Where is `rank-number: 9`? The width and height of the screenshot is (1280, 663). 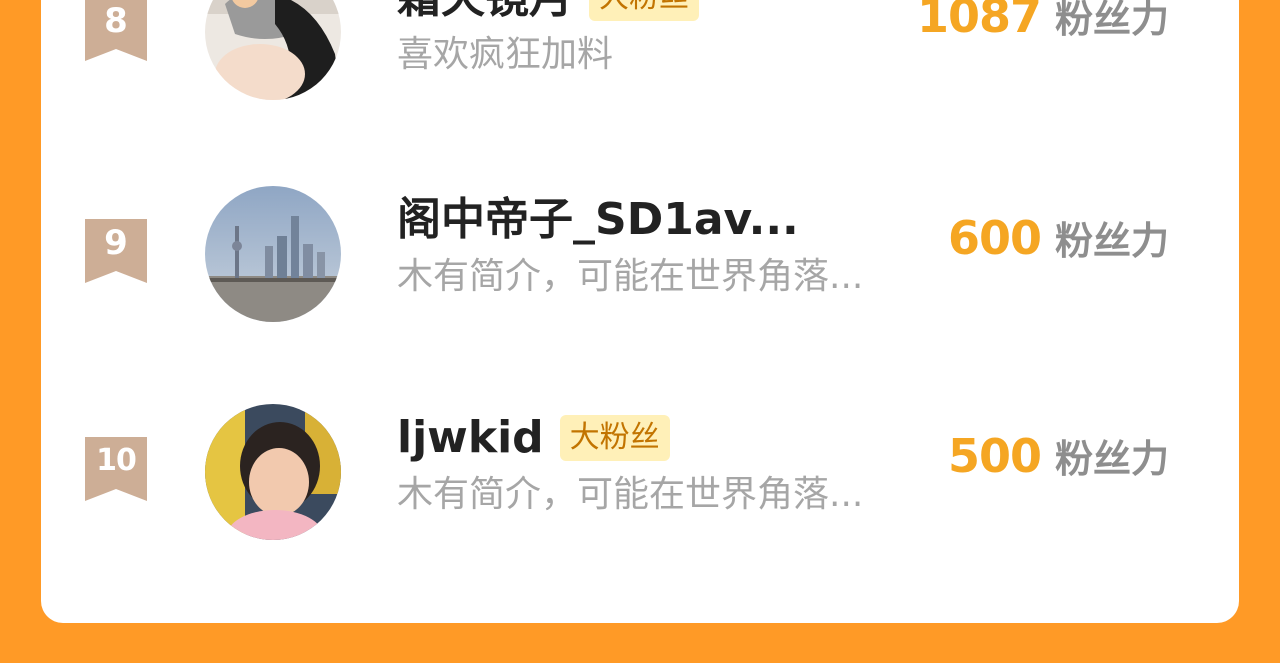 rank-number: 9 is located at coordinates (116, 243).